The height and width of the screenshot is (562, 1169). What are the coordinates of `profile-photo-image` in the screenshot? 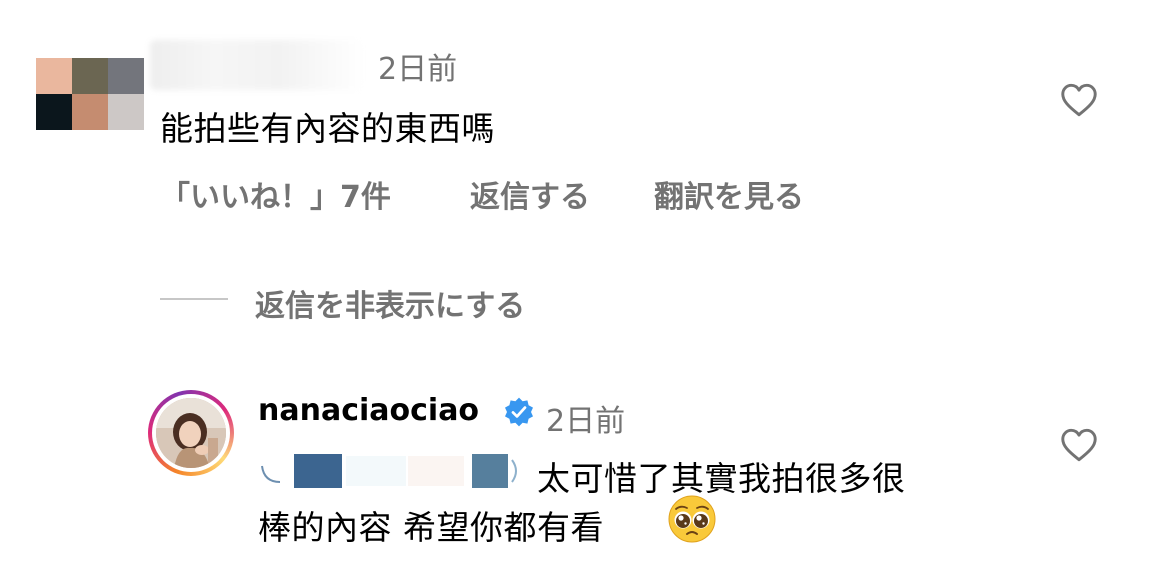 It's located at (191, 433).